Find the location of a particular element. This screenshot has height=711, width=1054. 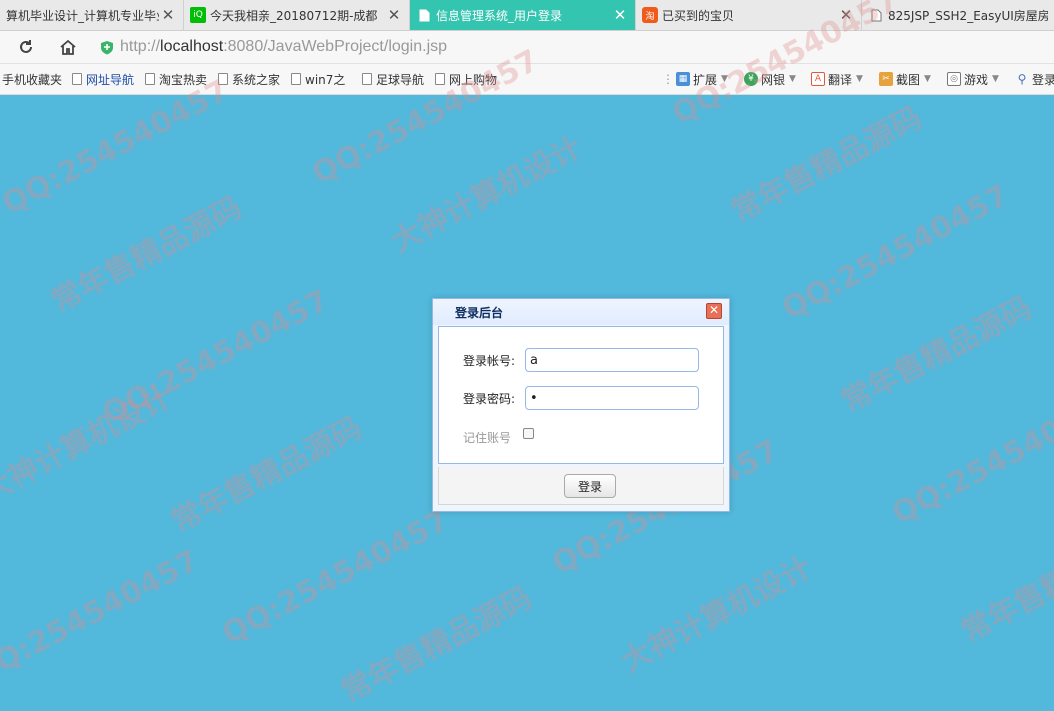

login-button: 登录 is located at coordinates (590, 486).